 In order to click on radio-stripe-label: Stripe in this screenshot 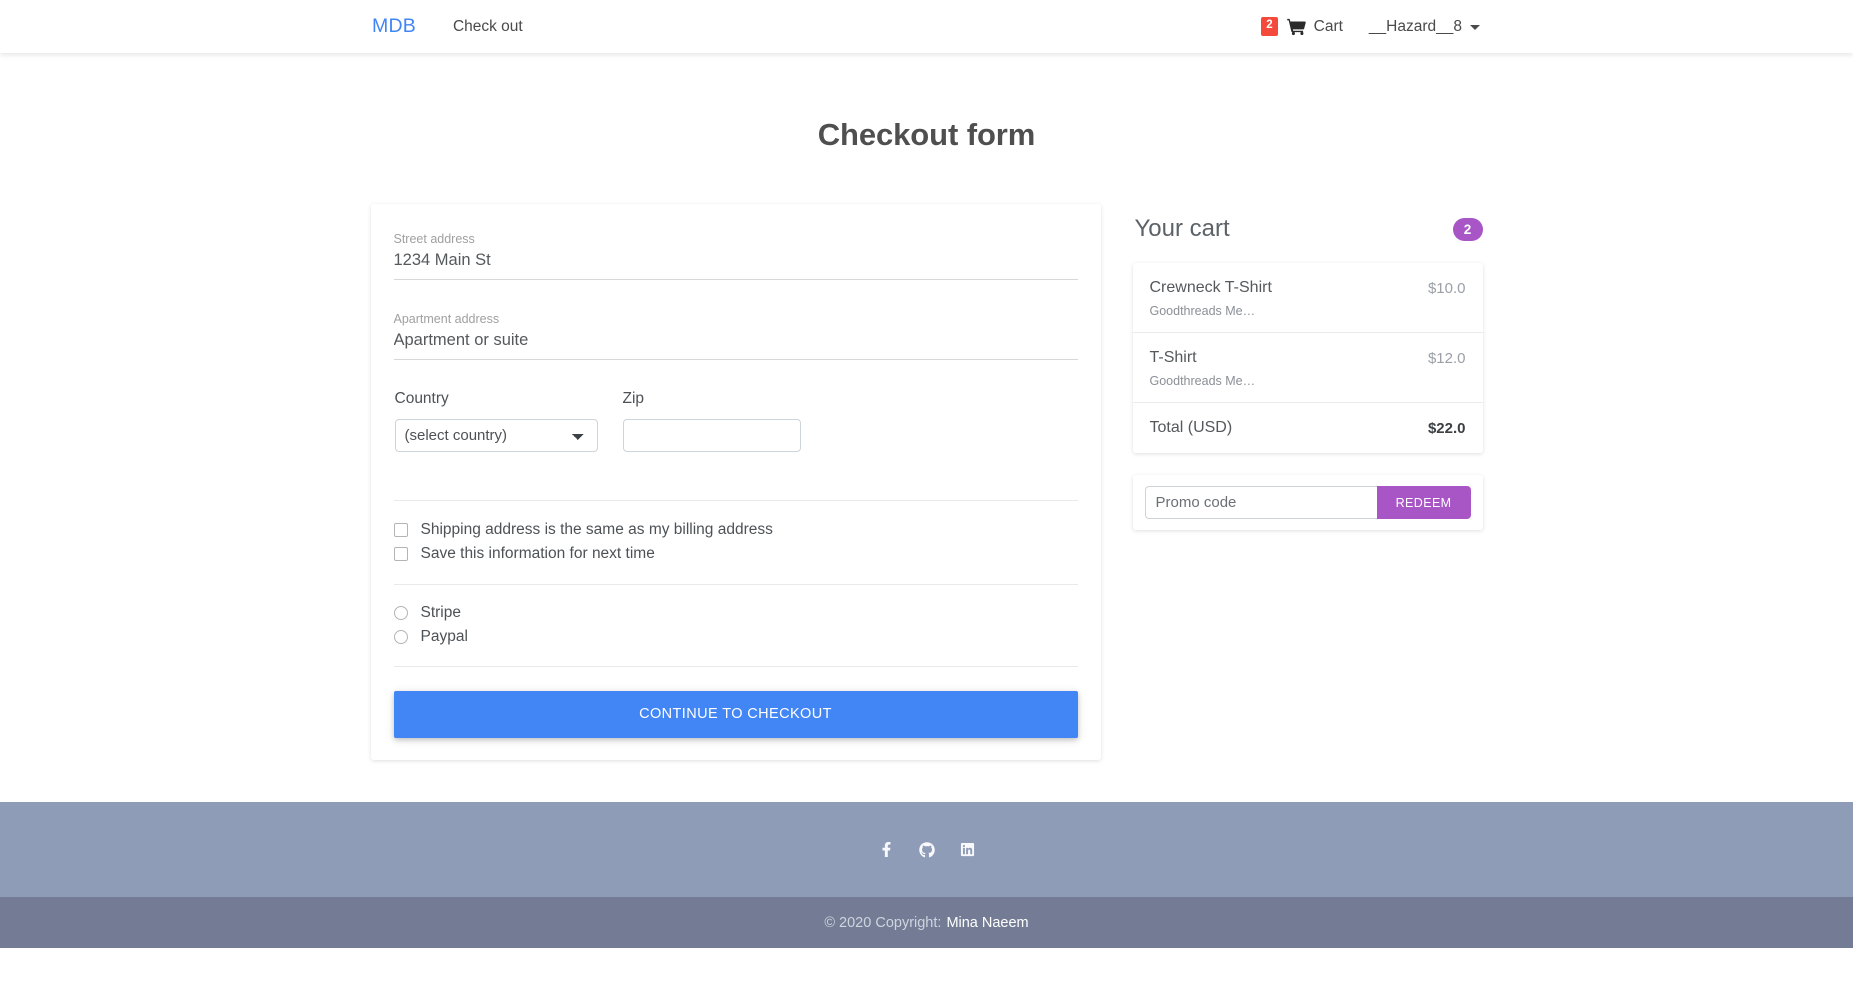, I will do `click(441, 612)`.